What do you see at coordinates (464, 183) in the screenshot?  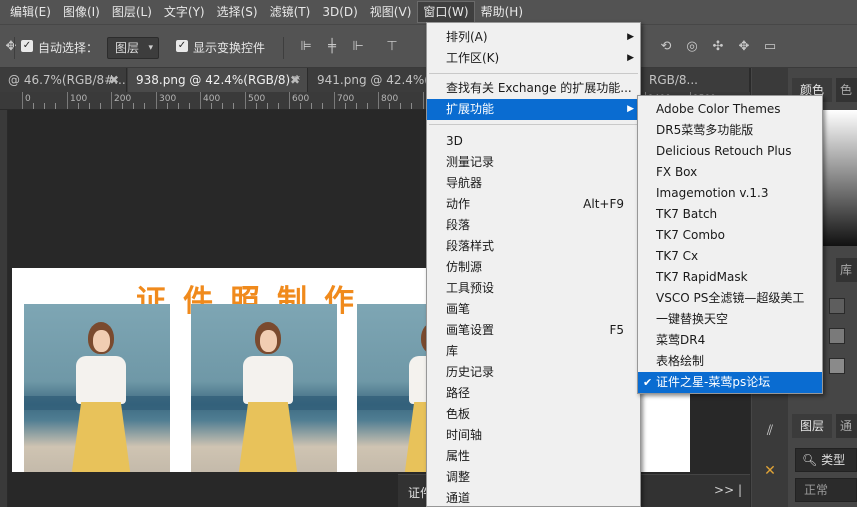 I see `menu-item-label: 导航器` at bounding box center [464, 183].